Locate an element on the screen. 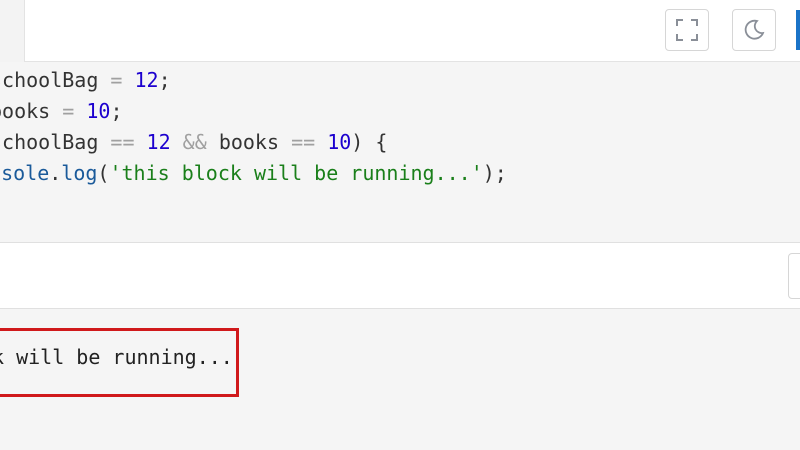 This screenshot has height=450, width=800. fullscreen-button is located at coordinates (687, 30).